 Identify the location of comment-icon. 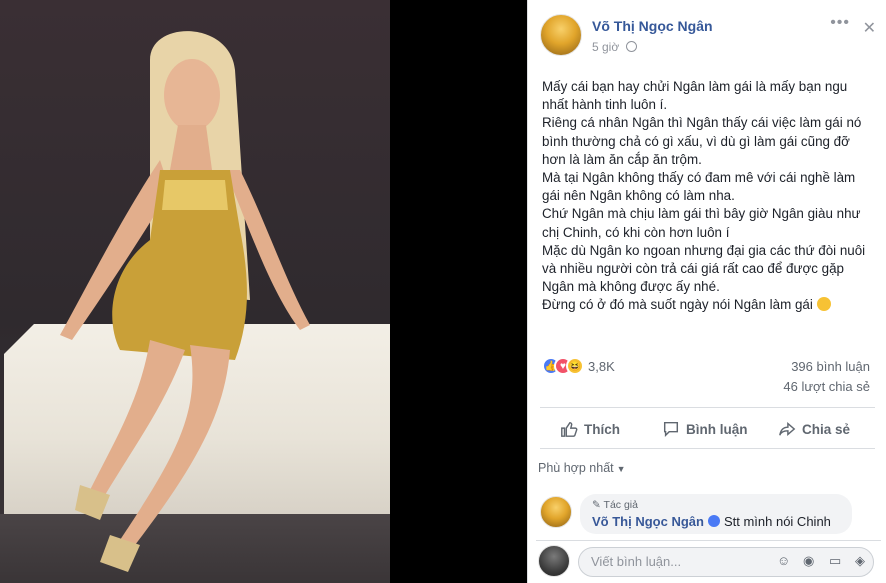
(671, 429).